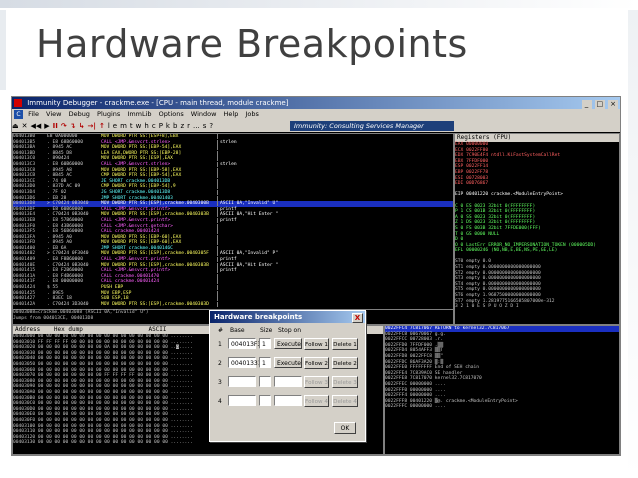  What do you see at coordinates (108, 114) in the screenshot?
I see `menu-plugins: Plugins` at bounding box center [108, 114].